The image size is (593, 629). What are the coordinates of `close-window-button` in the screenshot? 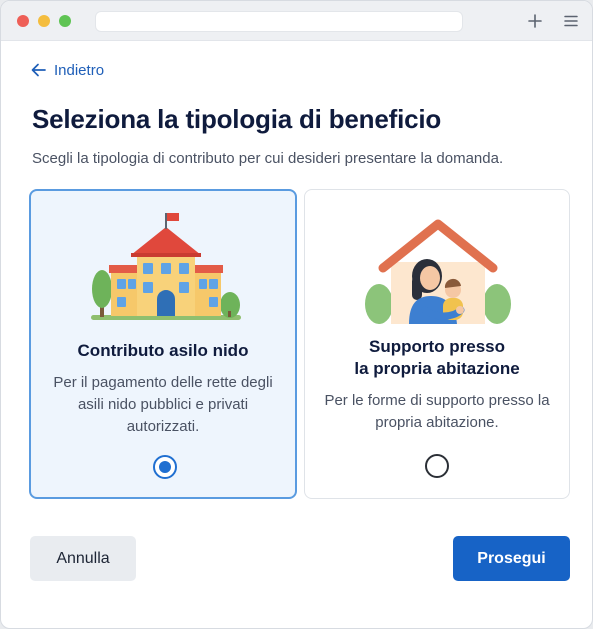 It's located at (23, 21).